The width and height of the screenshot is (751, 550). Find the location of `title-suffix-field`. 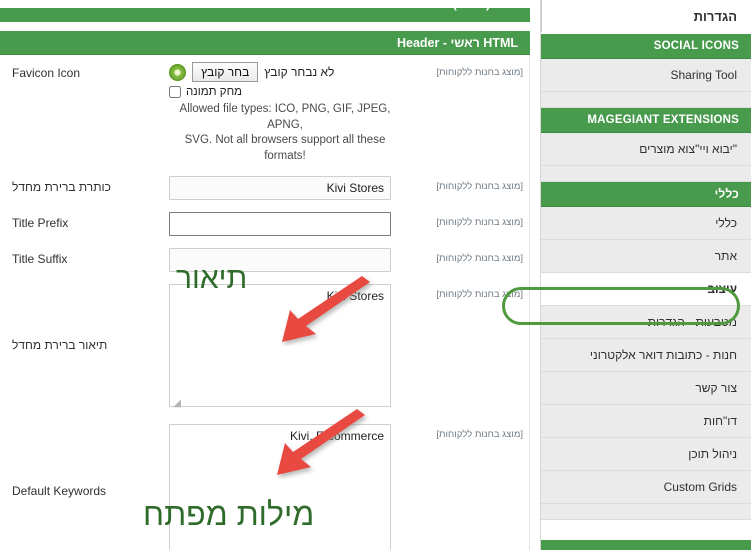

title-suffix-field is located at coordinates (280, 260).